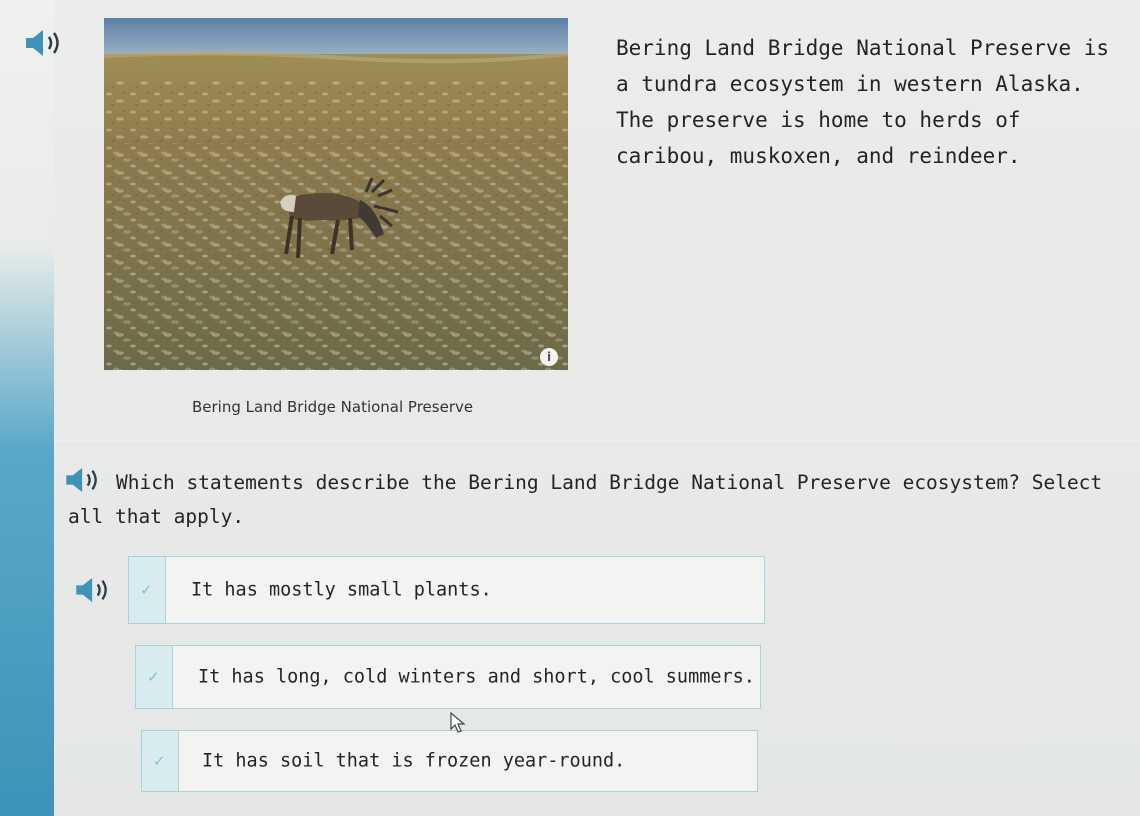 This screenshot has height=816, width=1140. I want to click on answer-option-1: ✓ It has mostly small plants., so click(446, 590).